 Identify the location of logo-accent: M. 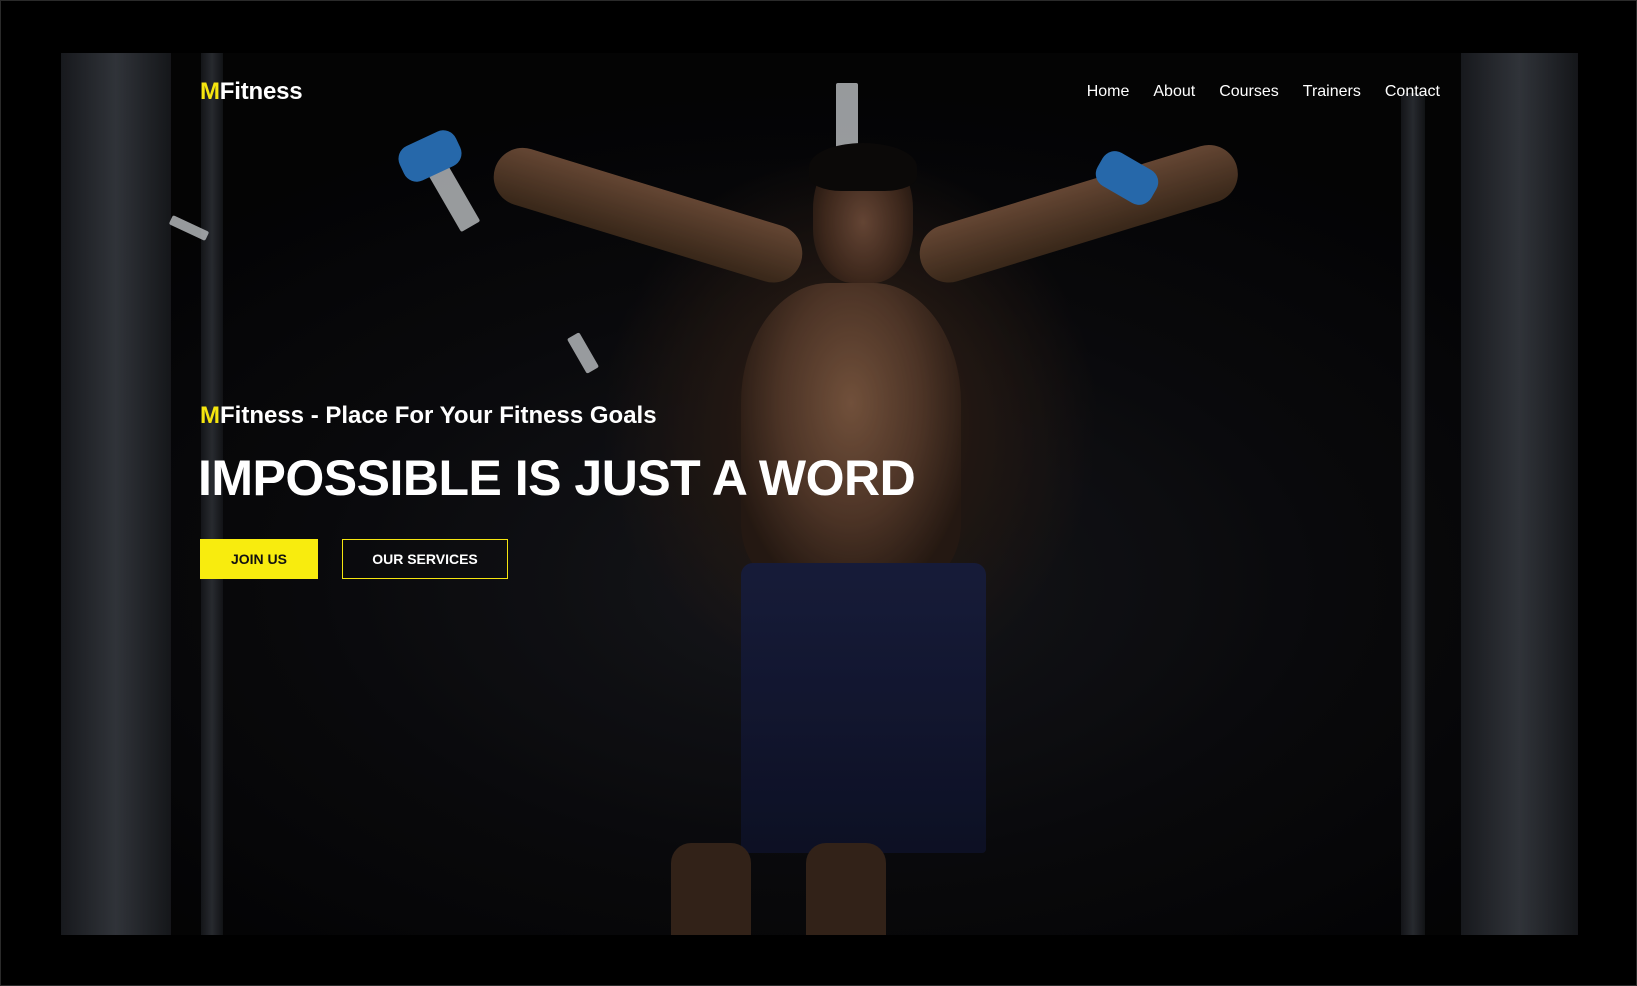
(210, 91).